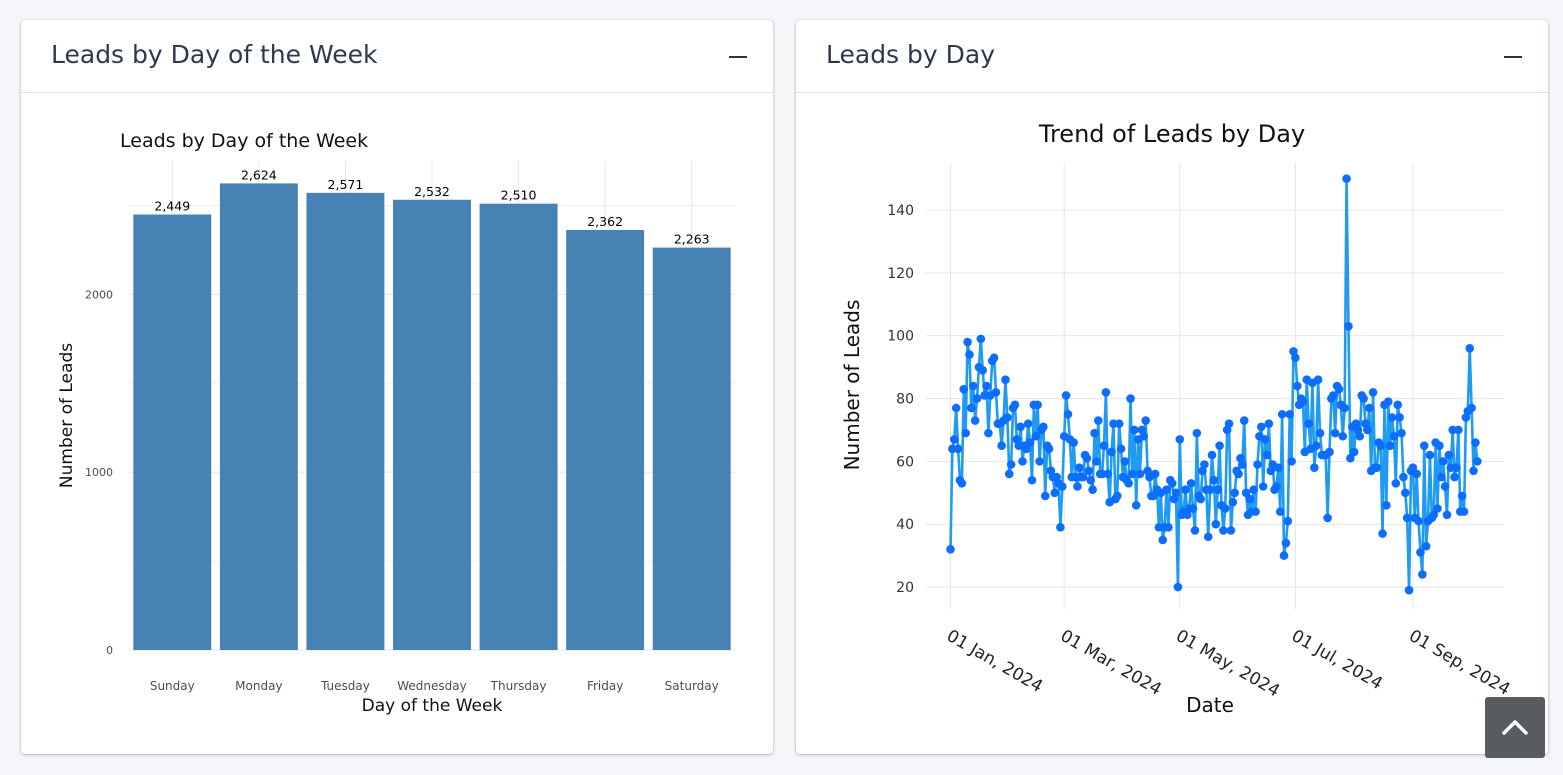  Describe the element at coordinates (905, 400) in the screenshot. I see `y-tick-label: 80` at that location.